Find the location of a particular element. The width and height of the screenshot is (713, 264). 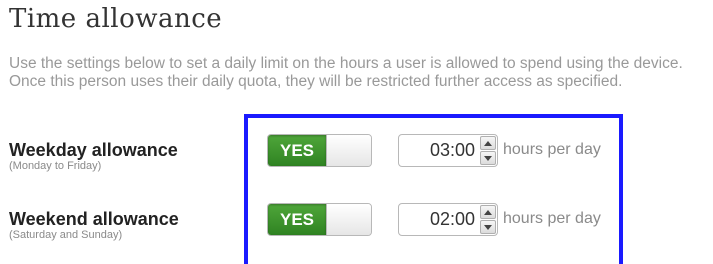

weekday-label: Weekday allowance is located at coordinates (93, 150).